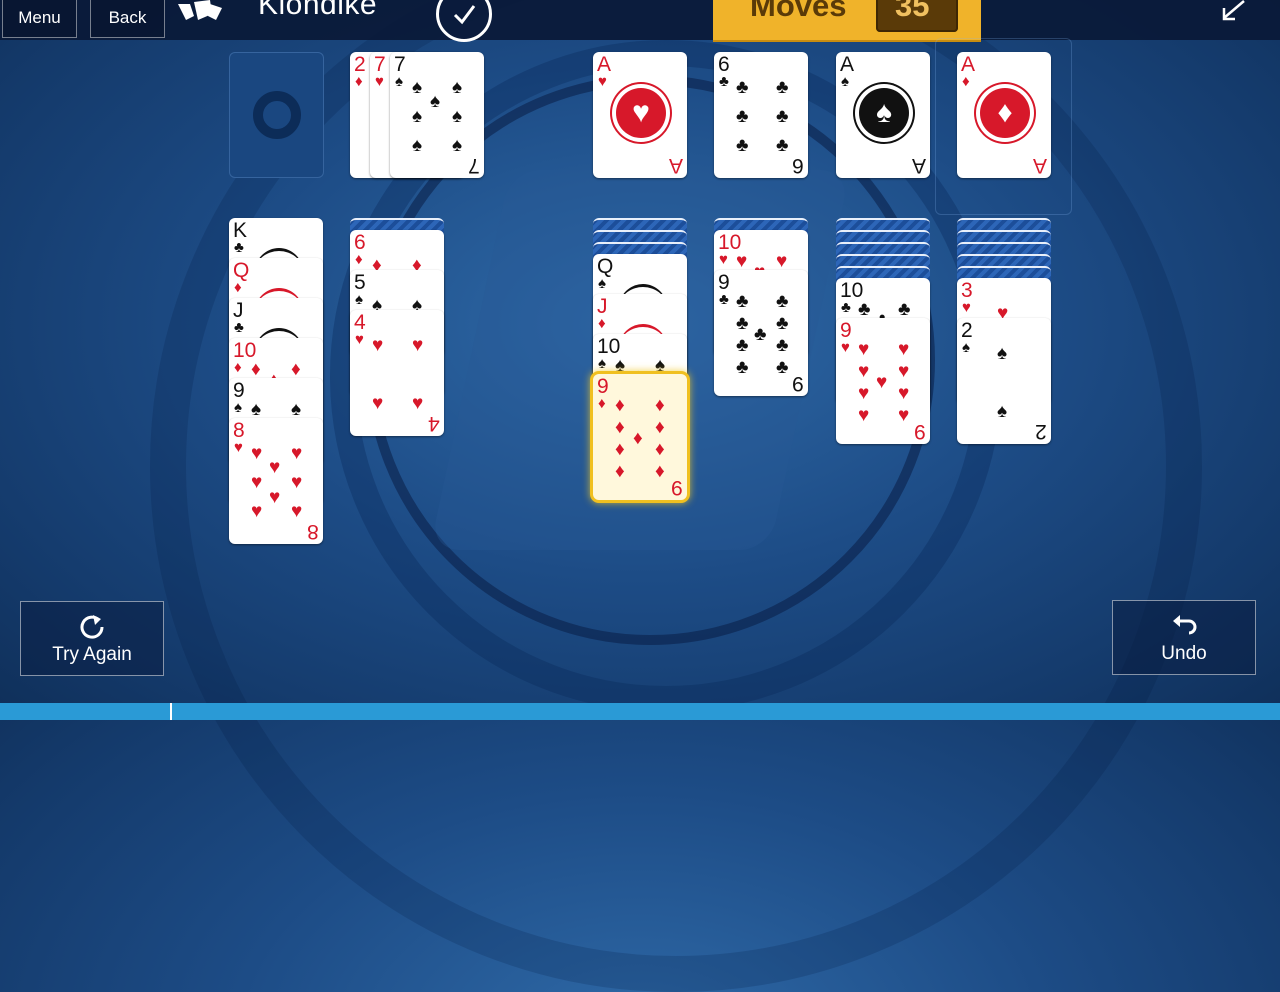  Describe the element at coordinates (798, 165) in the screenshot. I see `card-rank-bottom: 6` at that location.